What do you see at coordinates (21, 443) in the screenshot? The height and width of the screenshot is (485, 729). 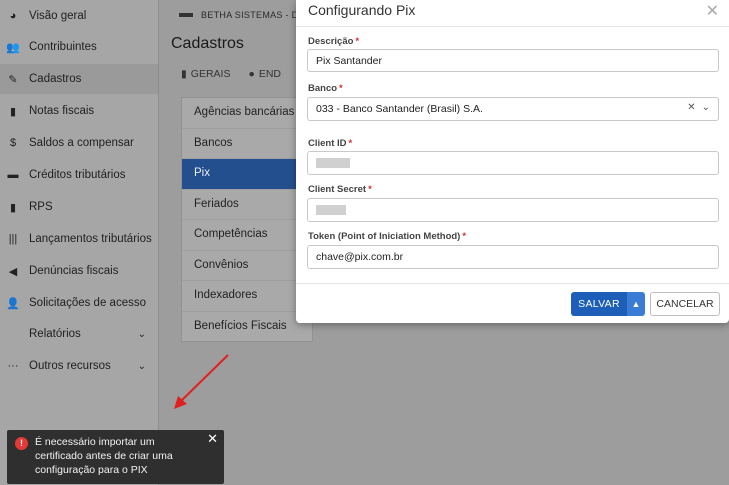 I see `error-icon: !` at bounding box center [21, 443].